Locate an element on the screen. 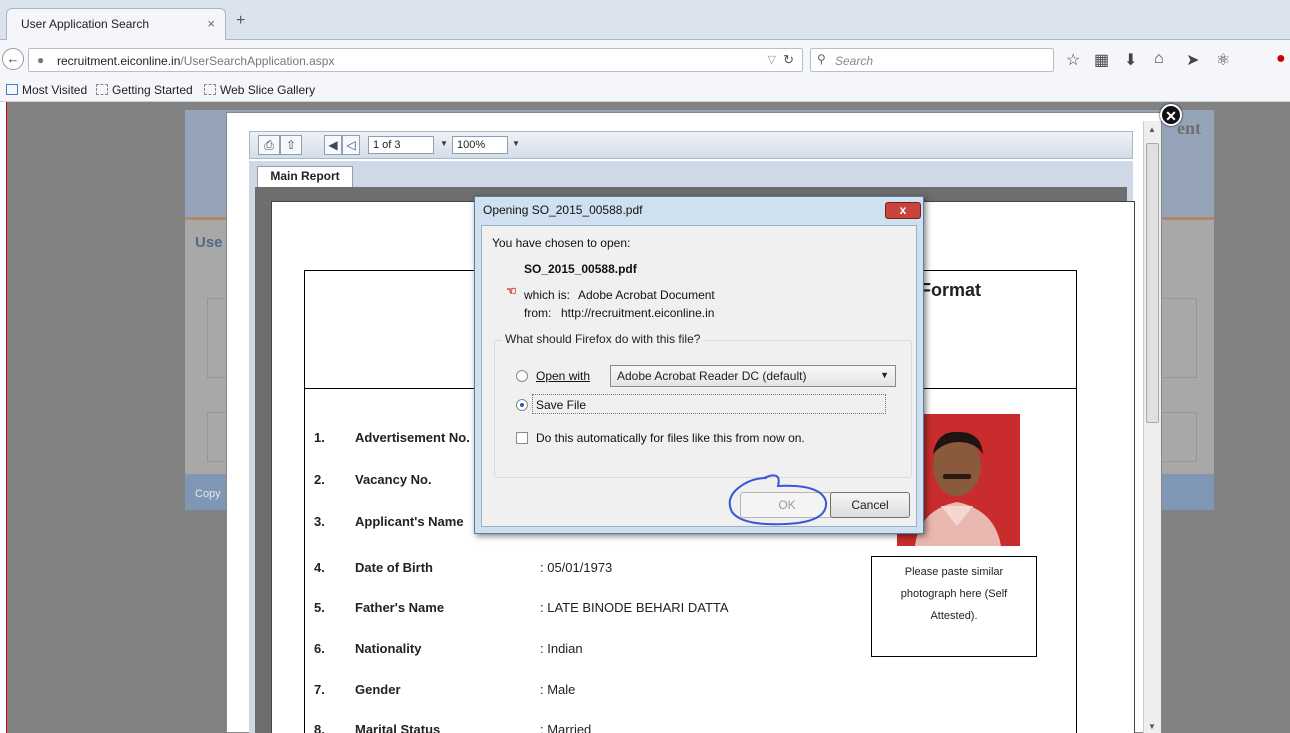  extension-icon: ⚛ is located at coordinates (1223, 60).